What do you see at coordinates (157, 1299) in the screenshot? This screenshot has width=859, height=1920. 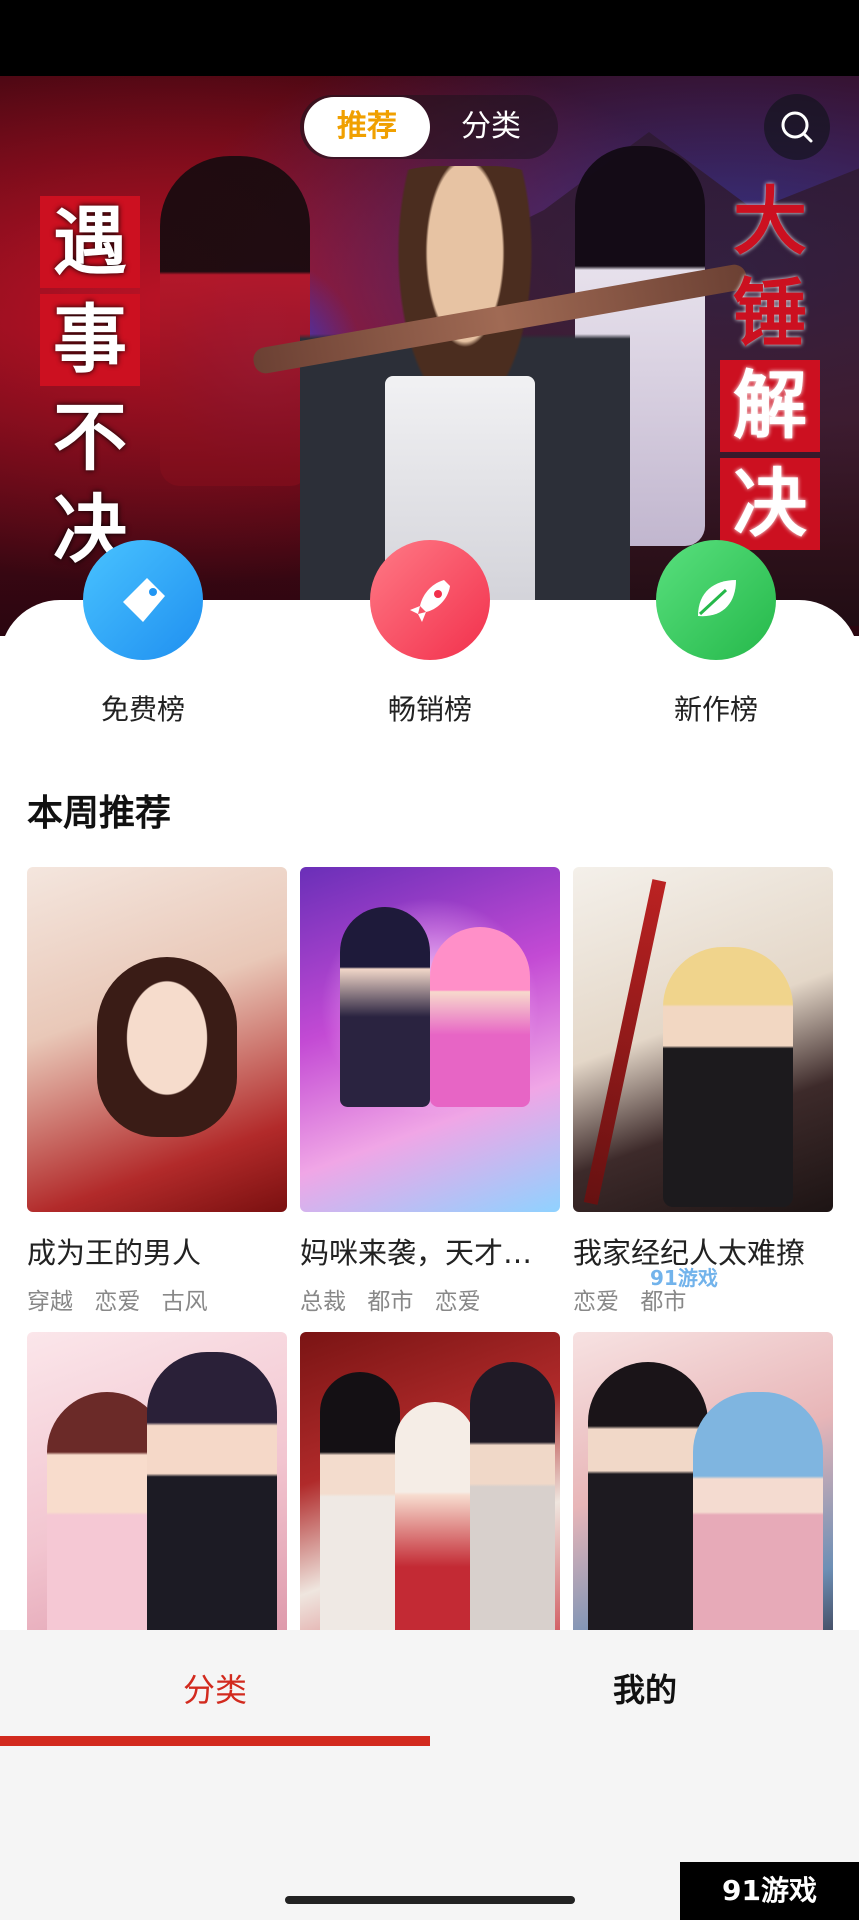 I see `comic-tags: 穿越 恋爱 古风` at bounding box center [157, 1299].